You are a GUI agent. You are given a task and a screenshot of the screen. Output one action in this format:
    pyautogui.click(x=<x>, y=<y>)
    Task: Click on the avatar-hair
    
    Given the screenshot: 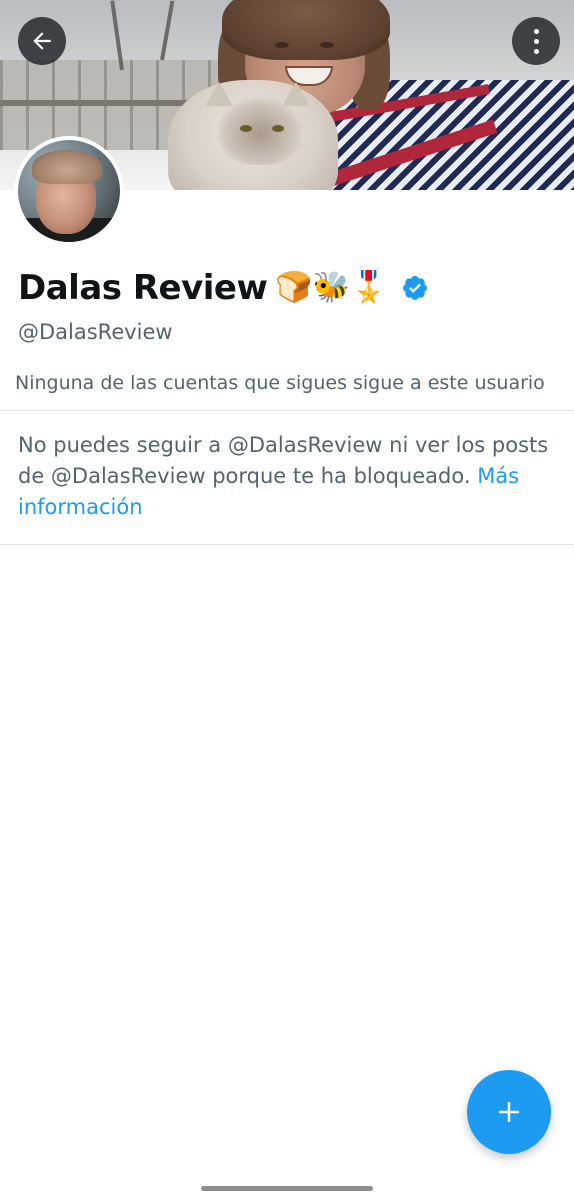 What is the action you would take?
    pyautogui.click(x=67, y=167)
    